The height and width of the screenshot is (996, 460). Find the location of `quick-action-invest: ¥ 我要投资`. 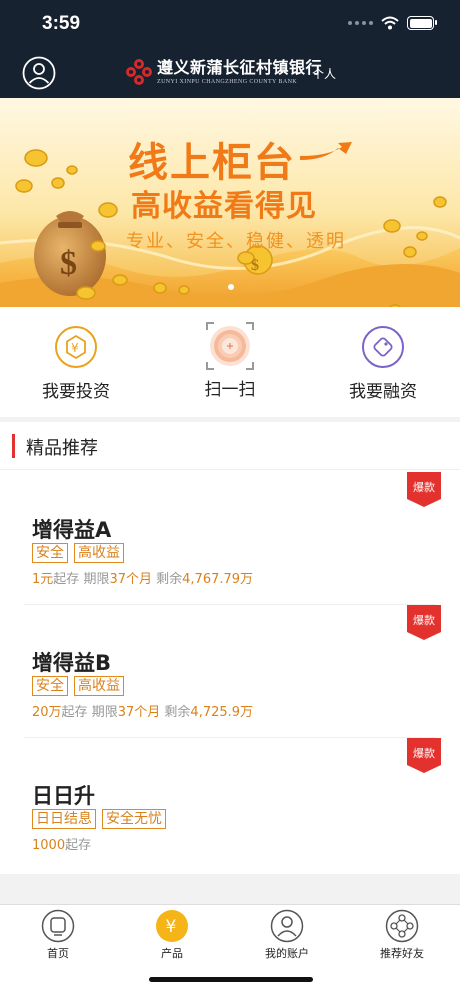

quick-action-invest: ¥ 我要投资 is located at coordinates (76, 363).